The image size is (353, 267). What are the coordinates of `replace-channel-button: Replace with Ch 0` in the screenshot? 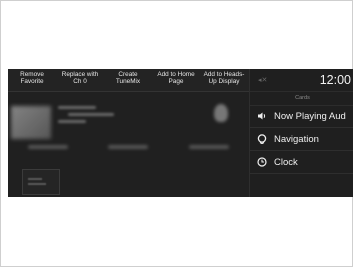 It's located at (80, 80).